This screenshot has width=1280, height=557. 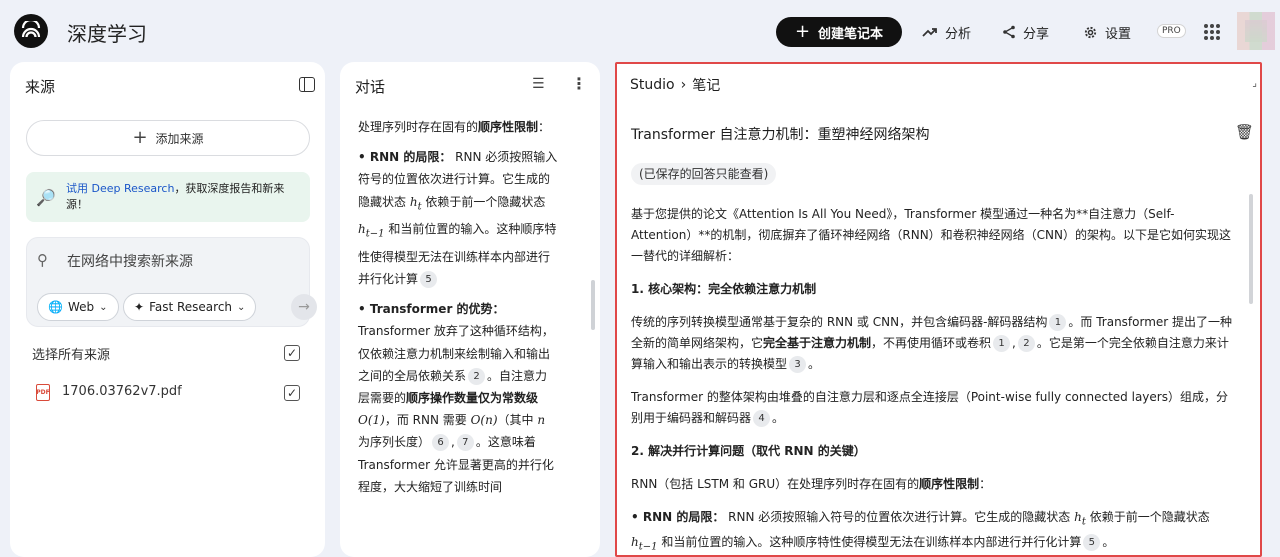 I want to click on source-type-dropdown: 🌐 Web ⌄, so click(x=78, y=307).